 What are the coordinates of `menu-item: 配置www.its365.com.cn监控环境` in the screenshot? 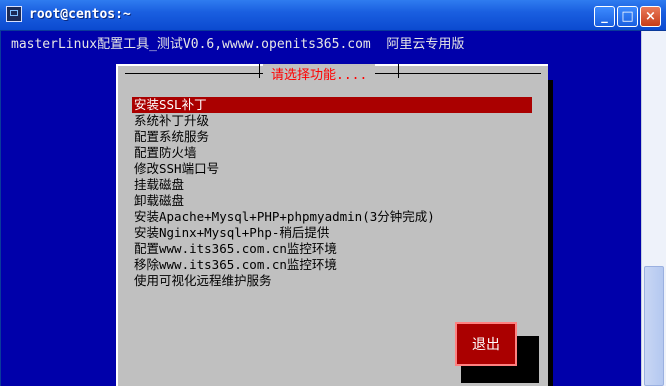 It's located at (332, 249).